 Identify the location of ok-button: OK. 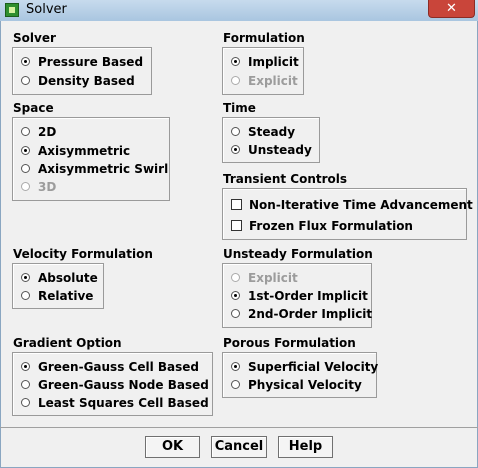
(172, 447).